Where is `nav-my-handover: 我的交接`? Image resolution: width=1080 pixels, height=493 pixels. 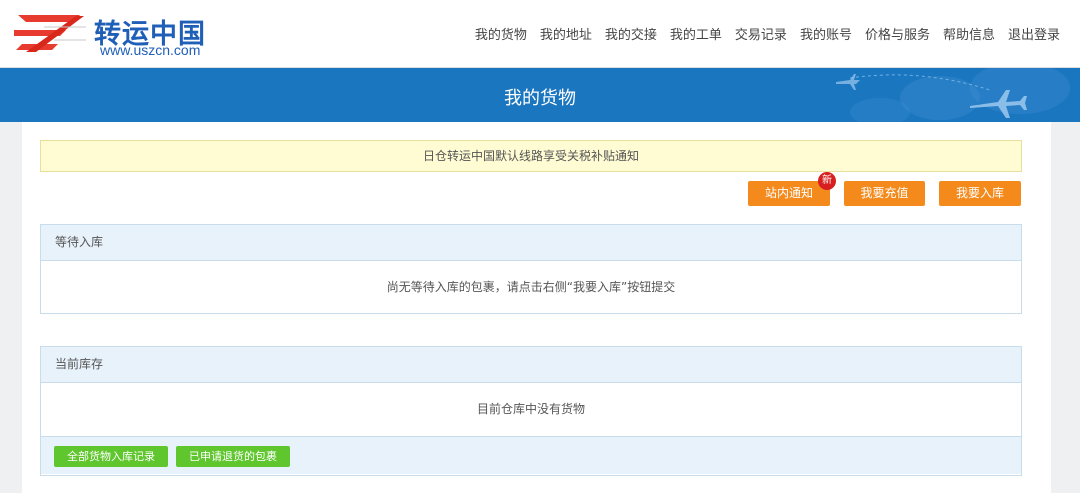
nav-my-handover: 我的交接 is located at coordinates (631, 33).